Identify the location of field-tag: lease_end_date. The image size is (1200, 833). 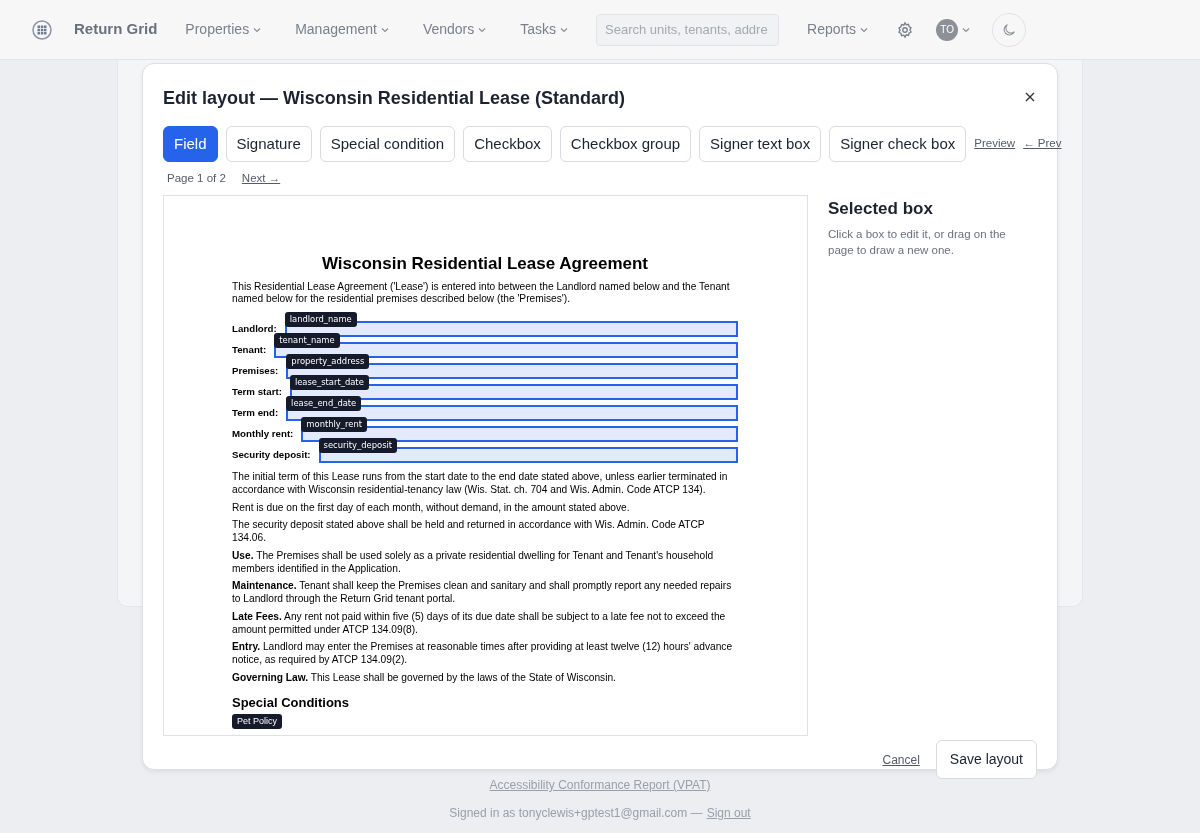
(324, 403).